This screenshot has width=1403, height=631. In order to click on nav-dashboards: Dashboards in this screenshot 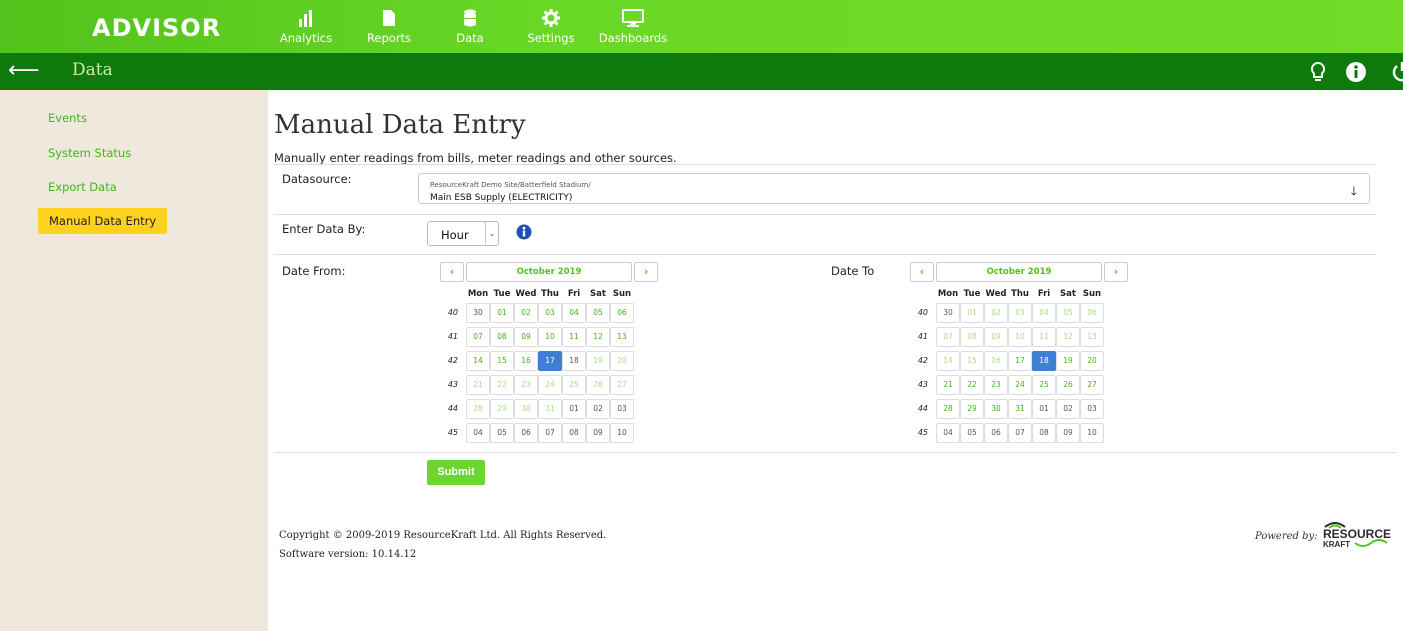, I will do `click(633, 26)`.